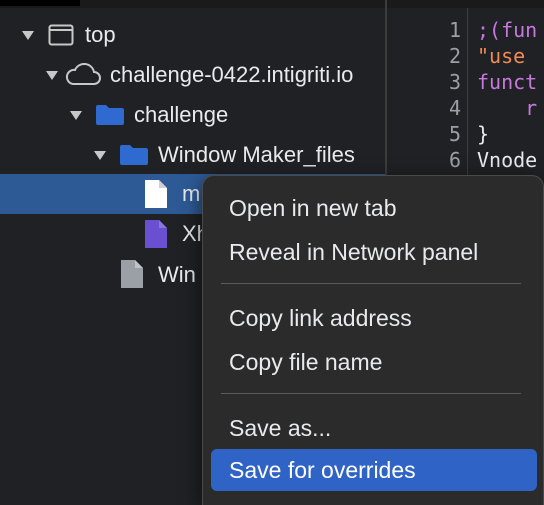 The height and width of the screenshot is (505, 544). I want to click on line-number: 5, so click(454, 134).